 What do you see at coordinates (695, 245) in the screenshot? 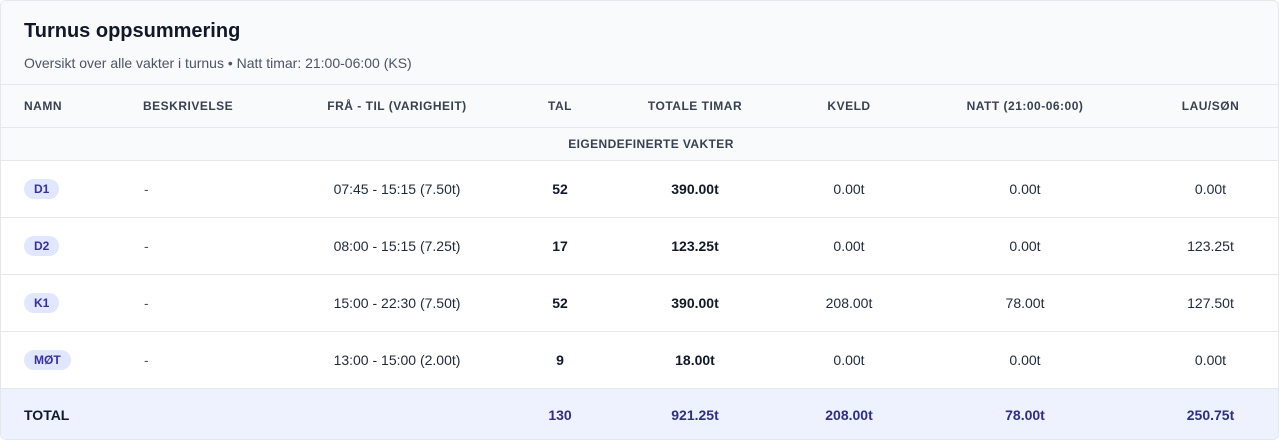
I see `total-hours-cell: 123.25t` at bounding box center [695, 245].